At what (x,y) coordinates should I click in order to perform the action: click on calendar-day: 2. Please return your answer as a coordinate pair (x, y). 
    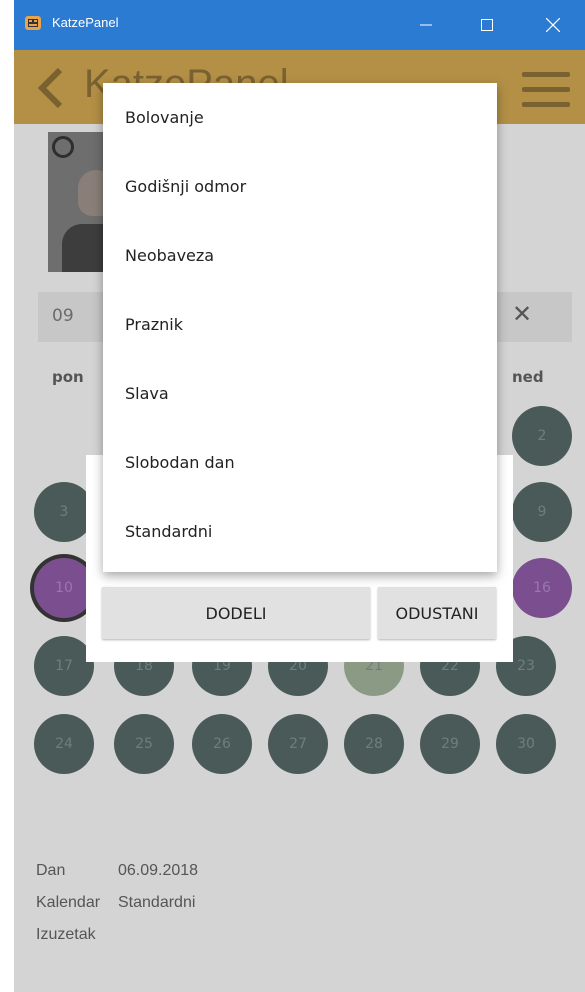
    Looking at the image, I should click on (542, 436).